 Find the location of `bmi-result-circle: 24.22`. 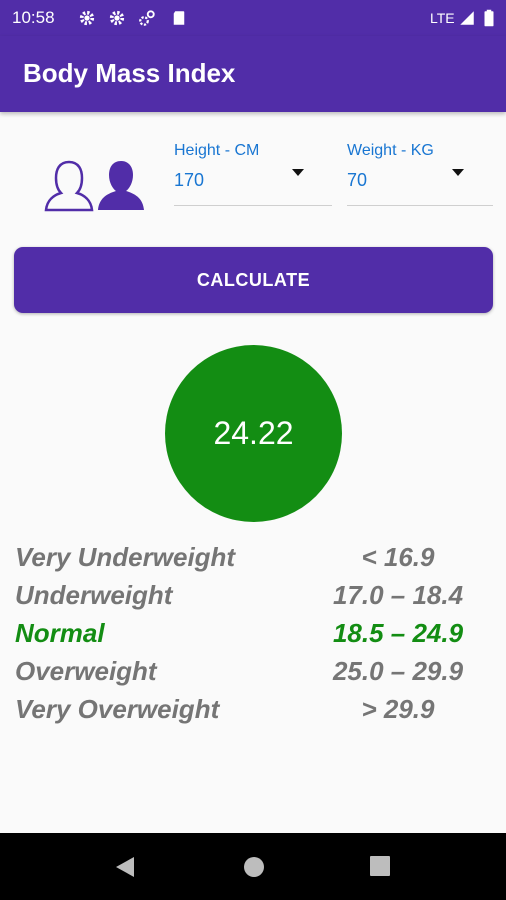

bmi-result-circle: 24.22 is located at coordinates (253, 433).